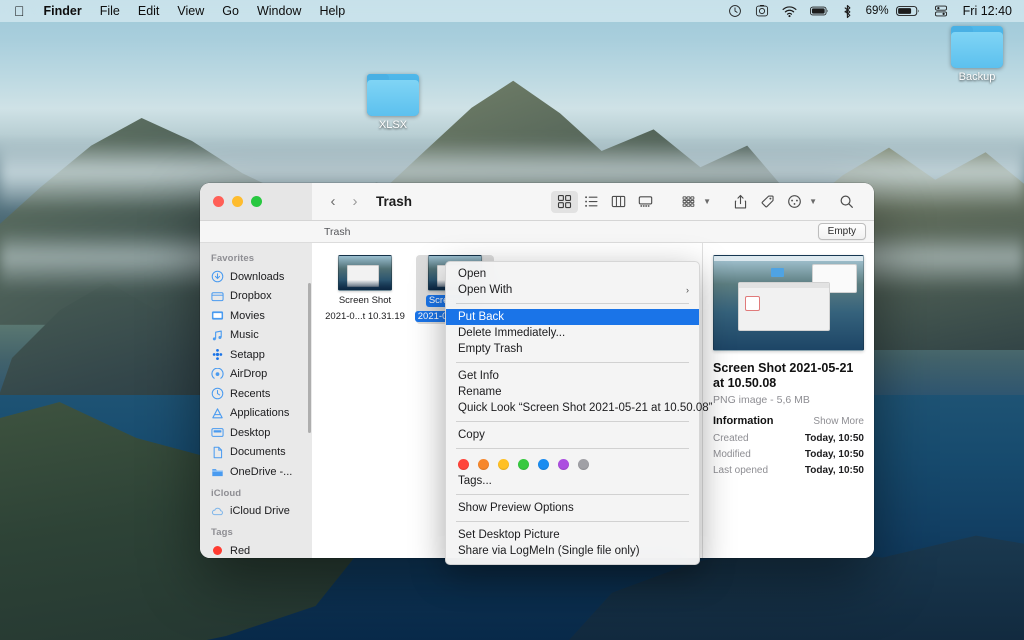 The width and height of the screenshot is (1024, 640). I want to click on share-icon, so click(740, 202).